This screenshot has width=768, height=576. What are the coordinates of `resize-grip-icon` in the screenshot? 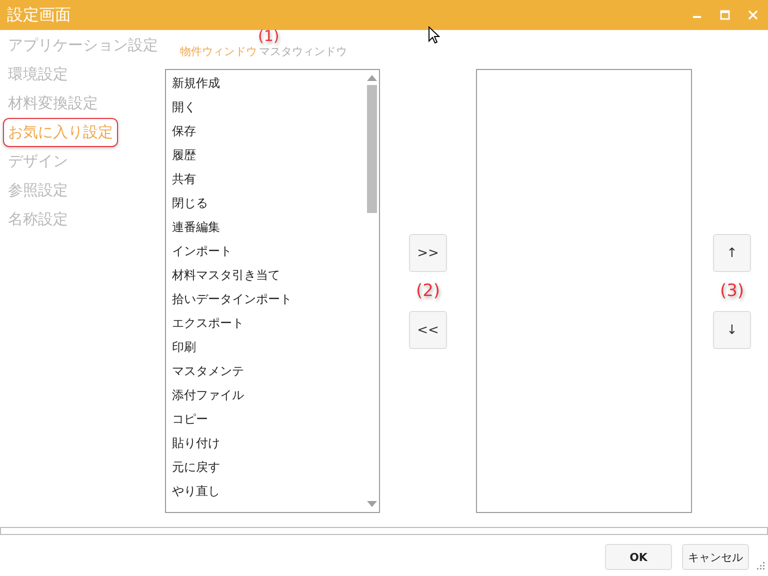 It's located at (761, 566).